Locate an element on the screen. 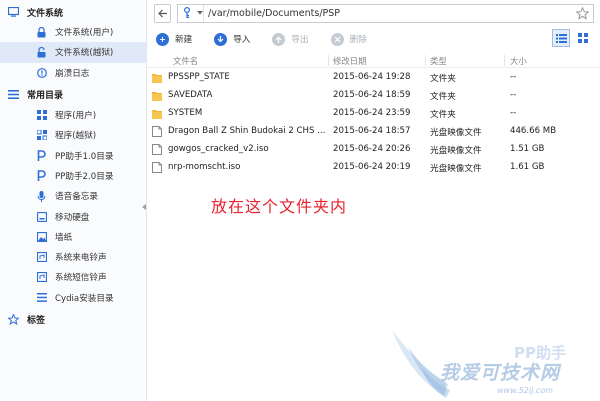 The height and width of the screenshot is (401, 600). unlock-icon is located at coordinates (41, 52).